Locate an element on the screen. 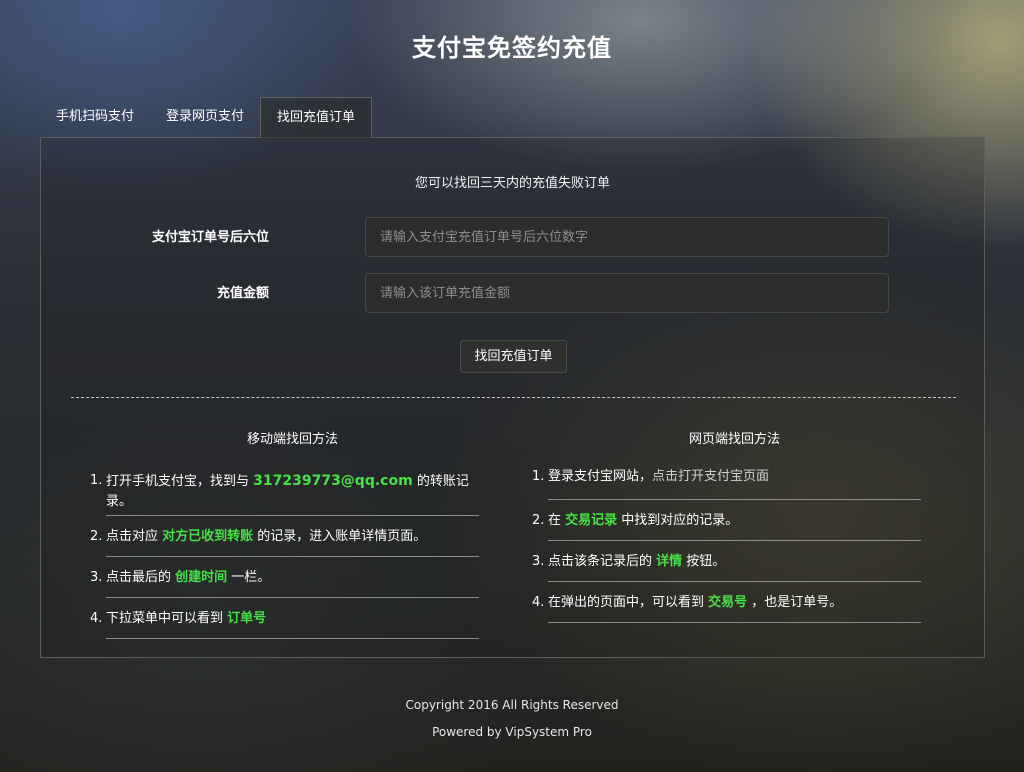 This screenshot has height=772, width=1024. list-item: 3. 点击该条记录后的 详情 按钮。 is located at coordinates (726, 561).